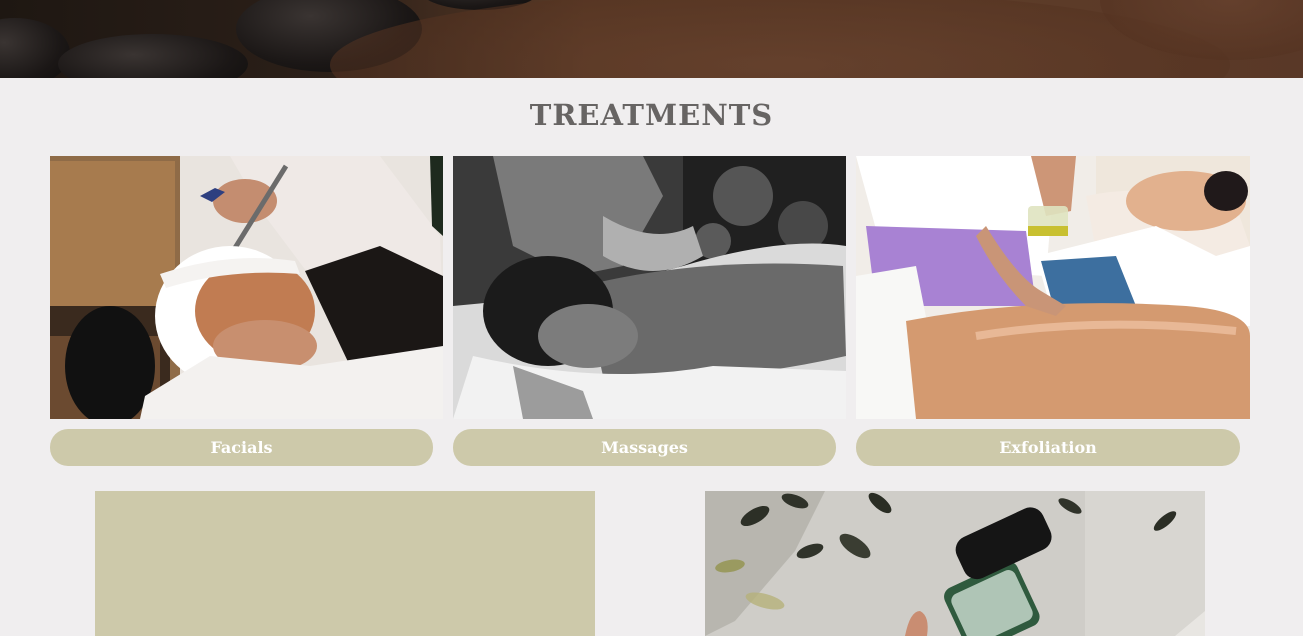 The height and width of the screenshot is (636, 1303). Describe the element at coordinates (1053, 287) in the screenshot. I see `exfoliation-treatment-image` at that location.